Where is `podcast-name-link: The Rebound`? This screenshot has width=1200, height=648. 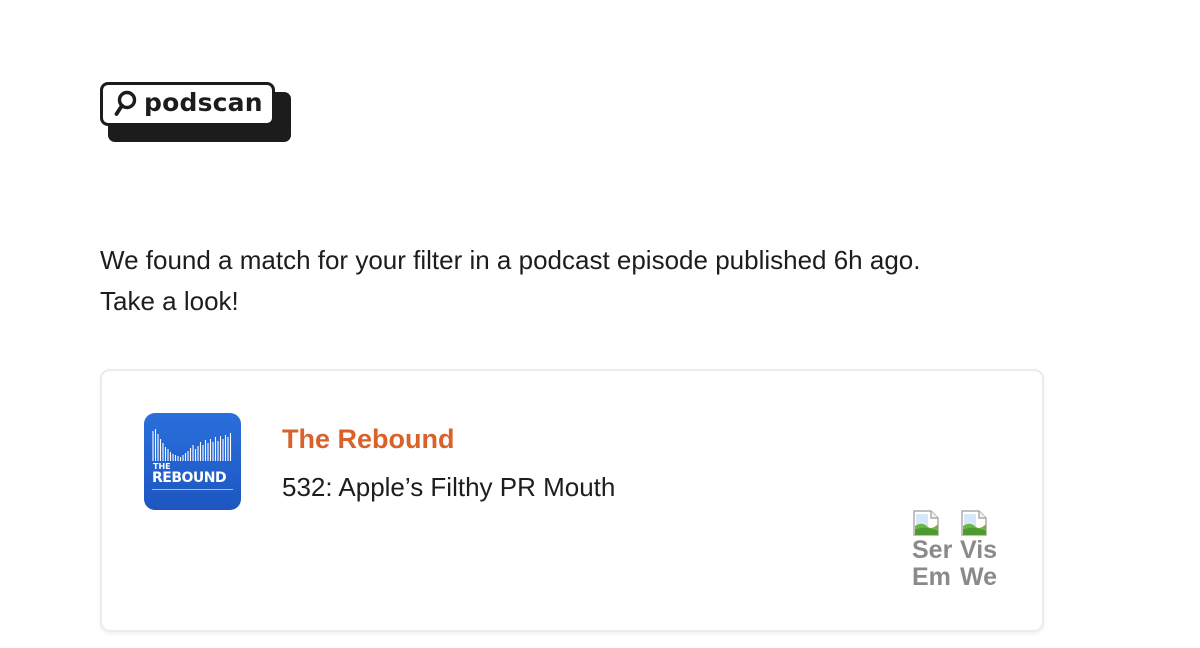 podcast-name-link: The Rebound is located at coordinates (368, 439).